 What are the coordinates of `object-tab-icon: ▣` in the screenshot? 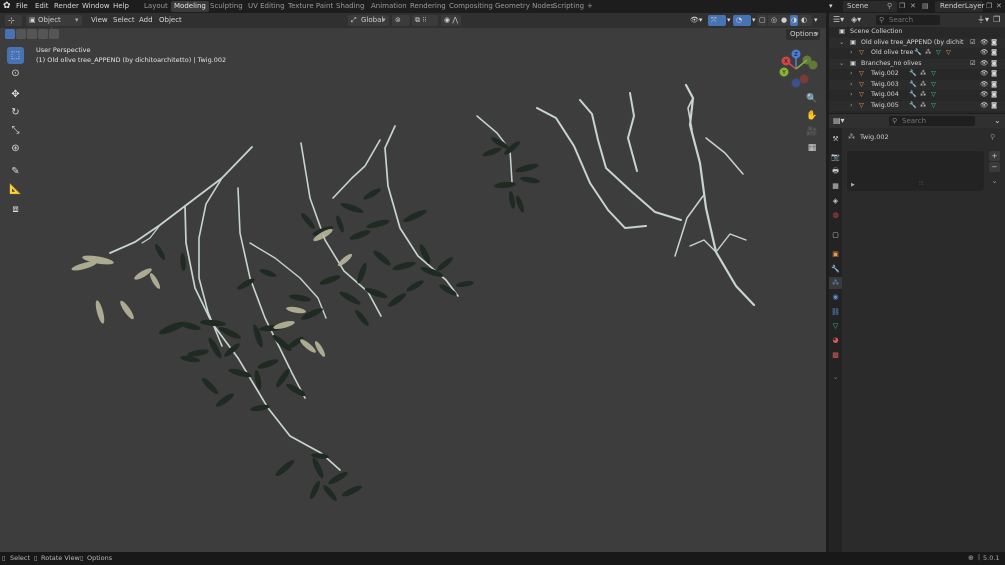 It's located at (835, 254).